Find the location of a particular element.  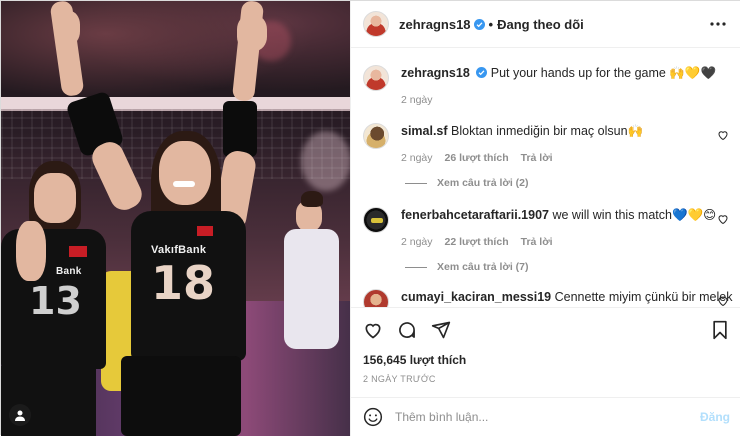

view-replies-label: Xem câu trả lời (2) is located at coordinates (483, 183).